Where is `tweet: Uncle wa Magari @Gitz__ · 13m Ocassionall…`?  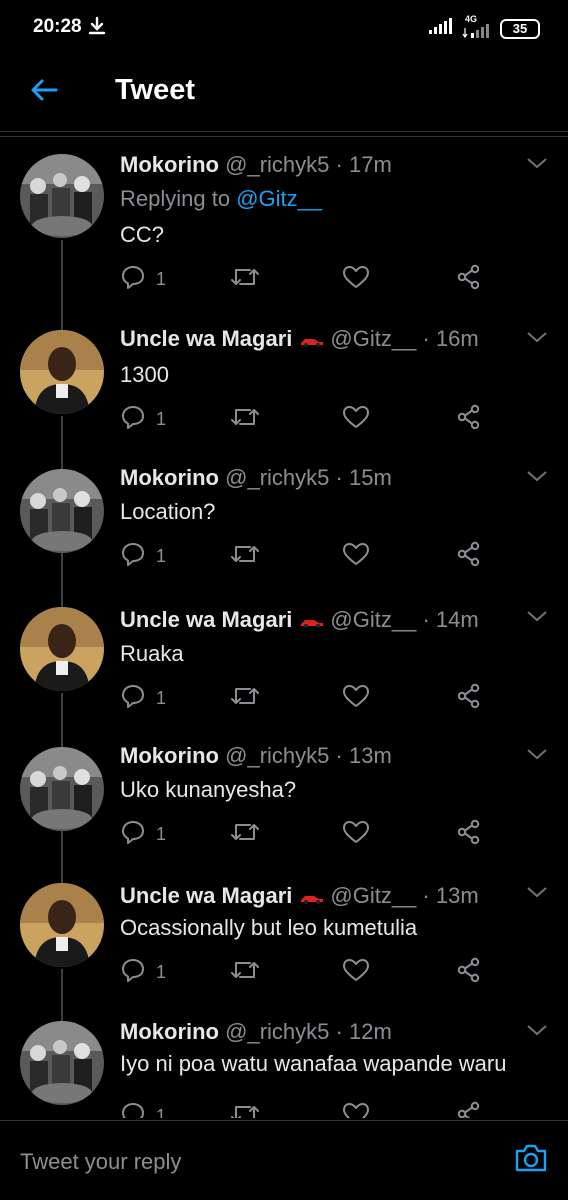
tweet: Uncle wa Magari @Gitz__ · 13m Ocassionall… is located at coordinates (284, 944).